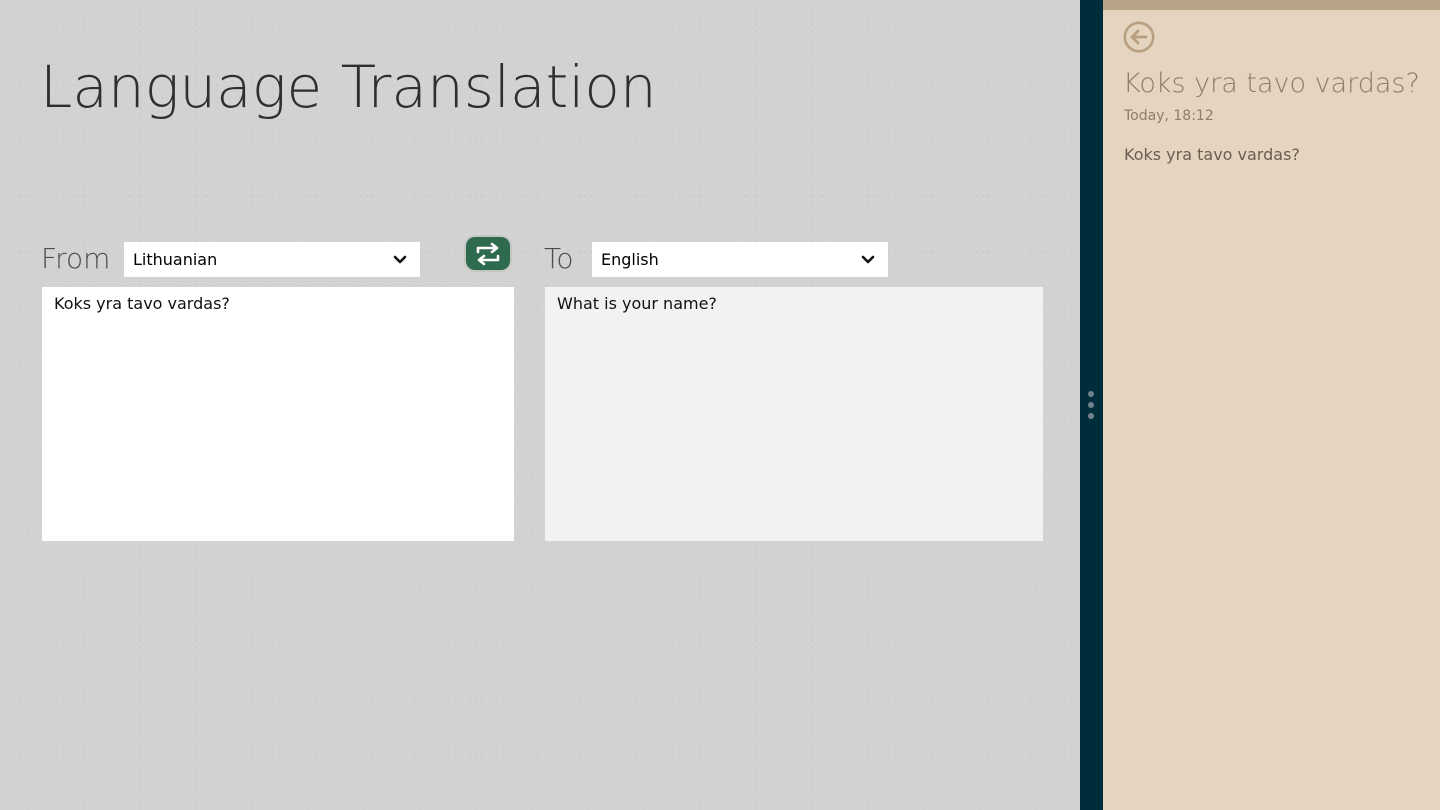  What do you see at coordinates (1169, 116) in the screenshot?
I see `history-item-timestamp: Today, 18:12` at bounding box center [1169, 116].